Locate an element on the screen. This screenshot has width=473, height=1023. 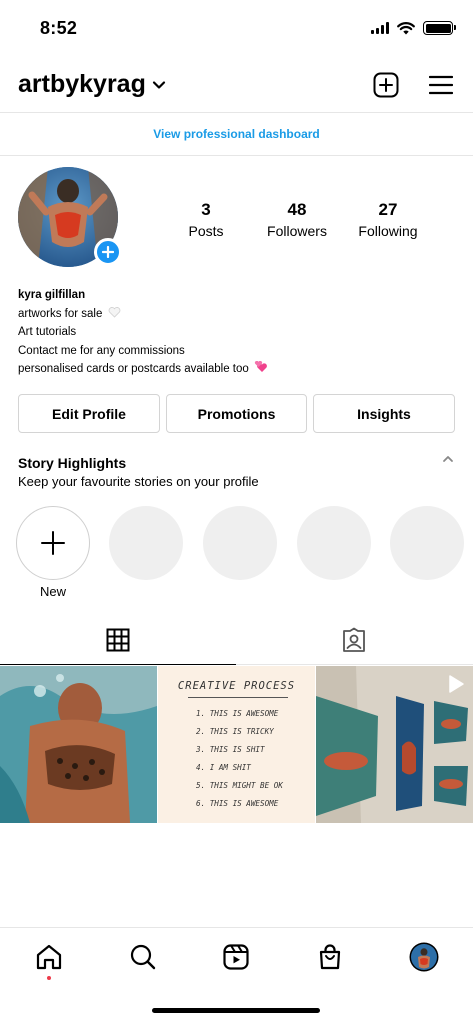
nav-search is located at coordinates (143, 957).